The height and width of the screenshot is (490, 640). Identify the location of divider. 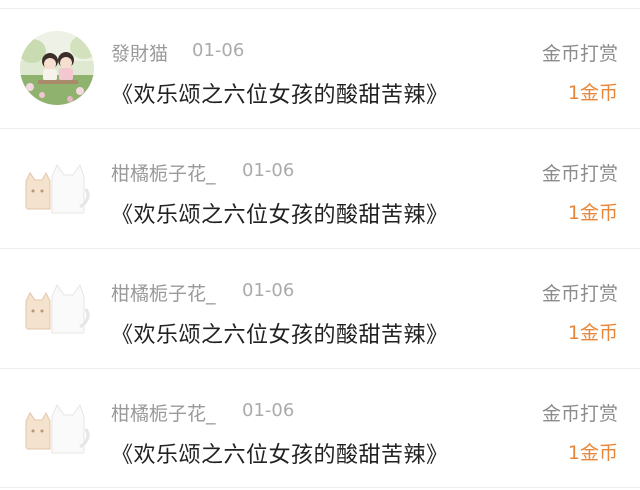
(320, 487).